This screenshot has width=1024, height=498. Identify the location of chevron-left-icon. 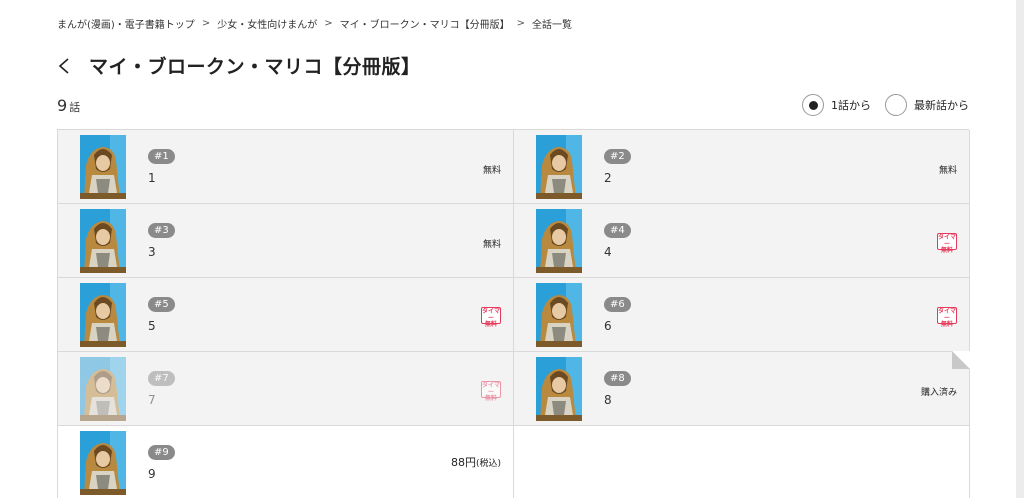
(69, 66).